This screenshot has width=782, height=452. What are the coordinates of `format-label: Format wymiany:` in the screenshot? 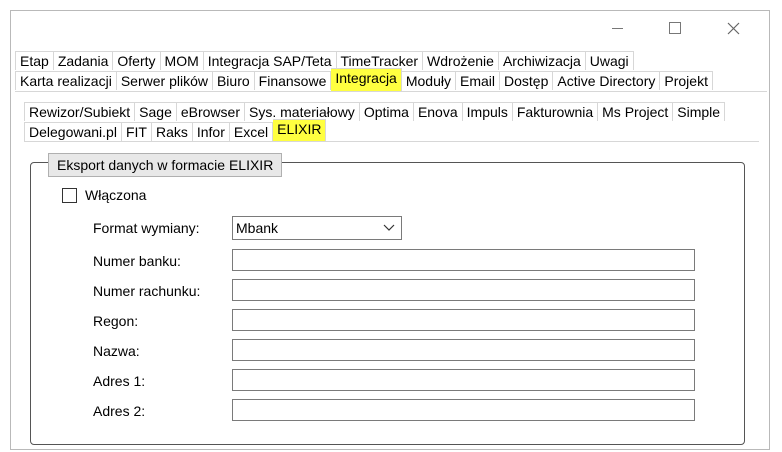 It's located at (146, 228).